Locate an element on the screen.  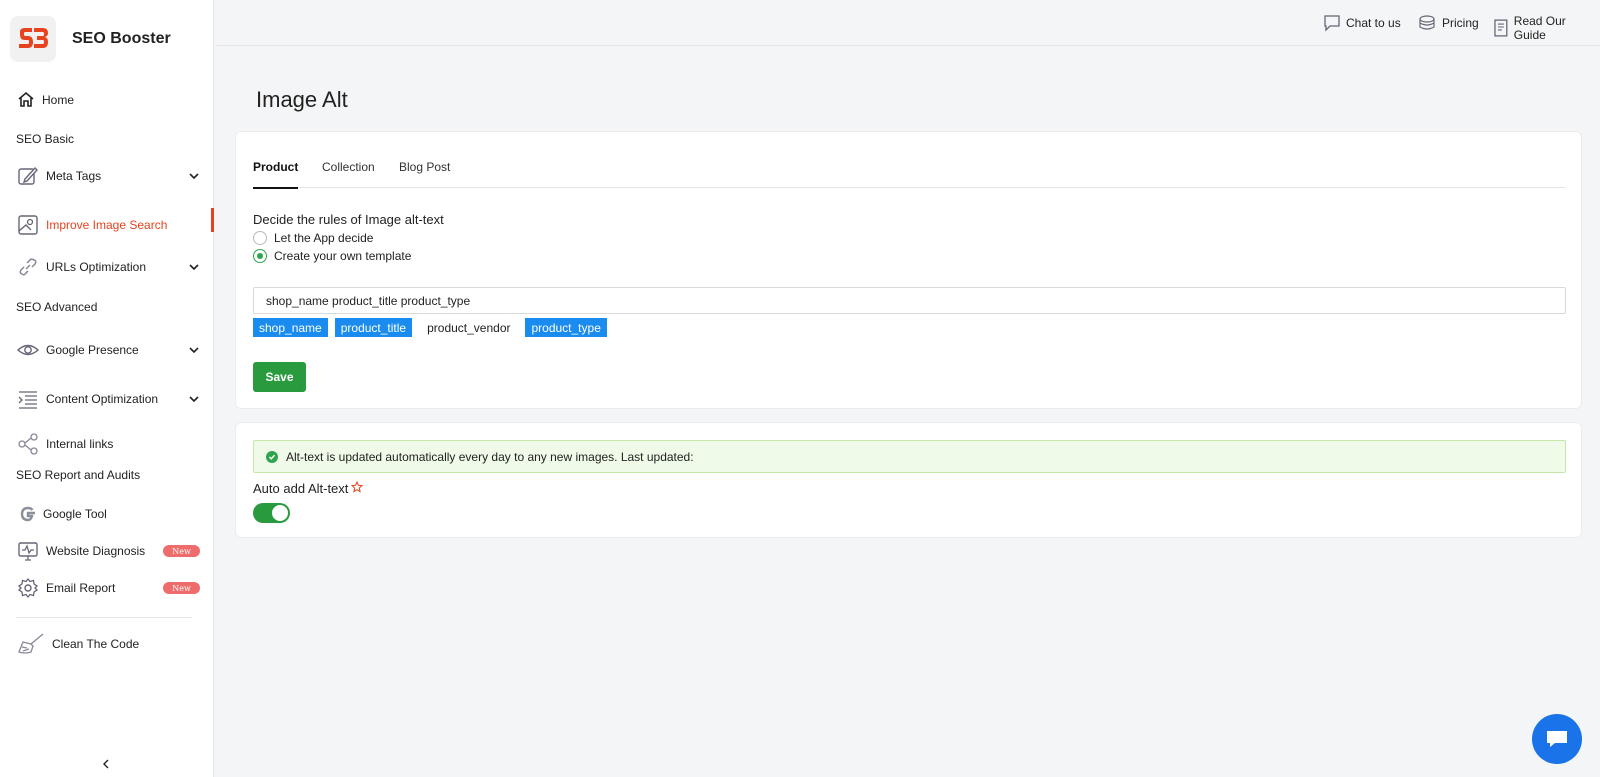
brand-name: SEO Booster is located at coordinates (121, 38).